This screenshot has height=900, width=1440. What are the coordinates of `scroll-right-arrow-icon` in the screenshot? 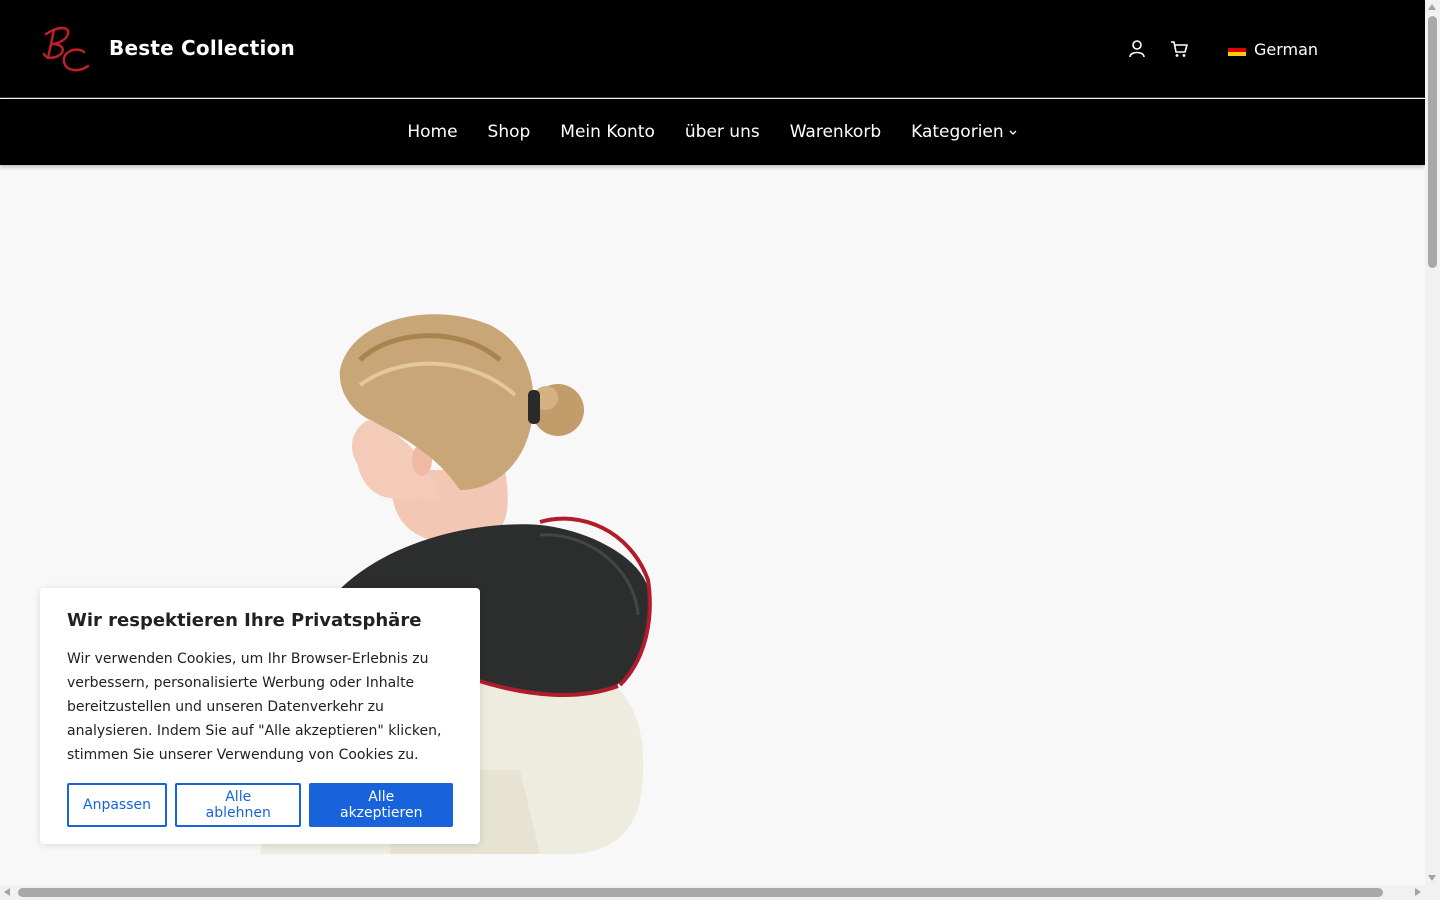 It's located at (1418, 892).